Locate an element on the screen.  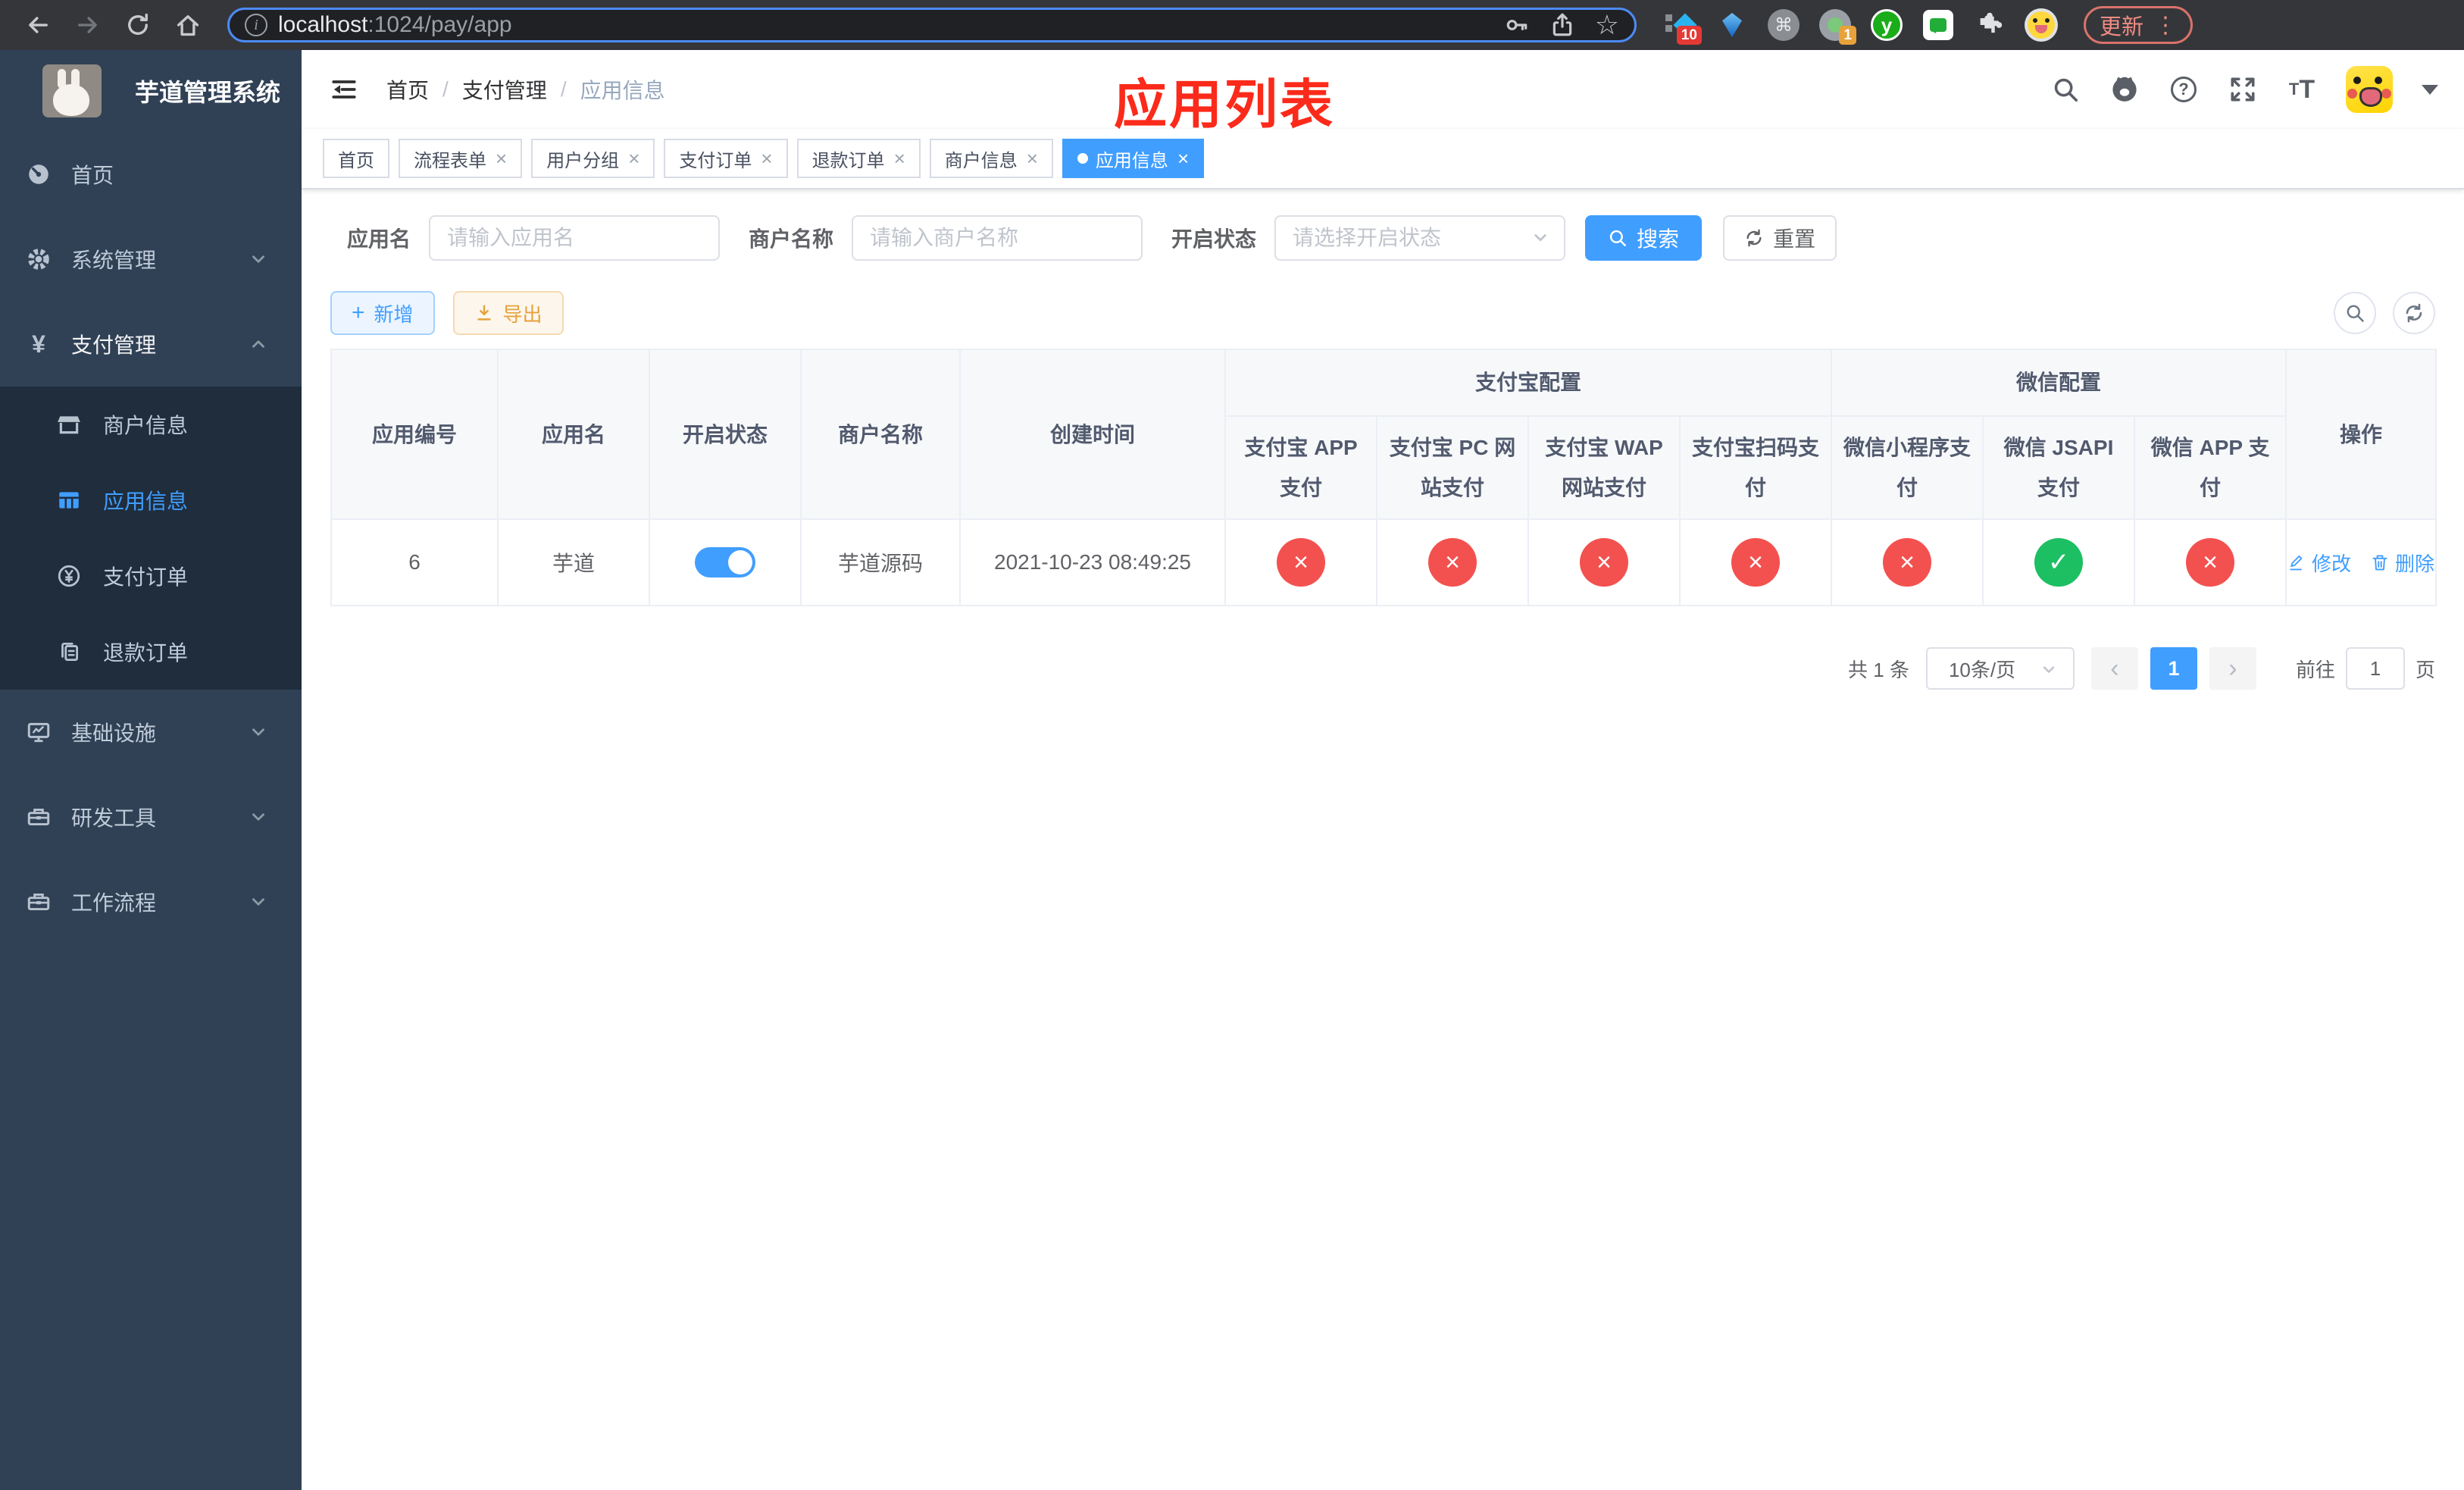
browser-forward-button is located at coordinates (88, 25).